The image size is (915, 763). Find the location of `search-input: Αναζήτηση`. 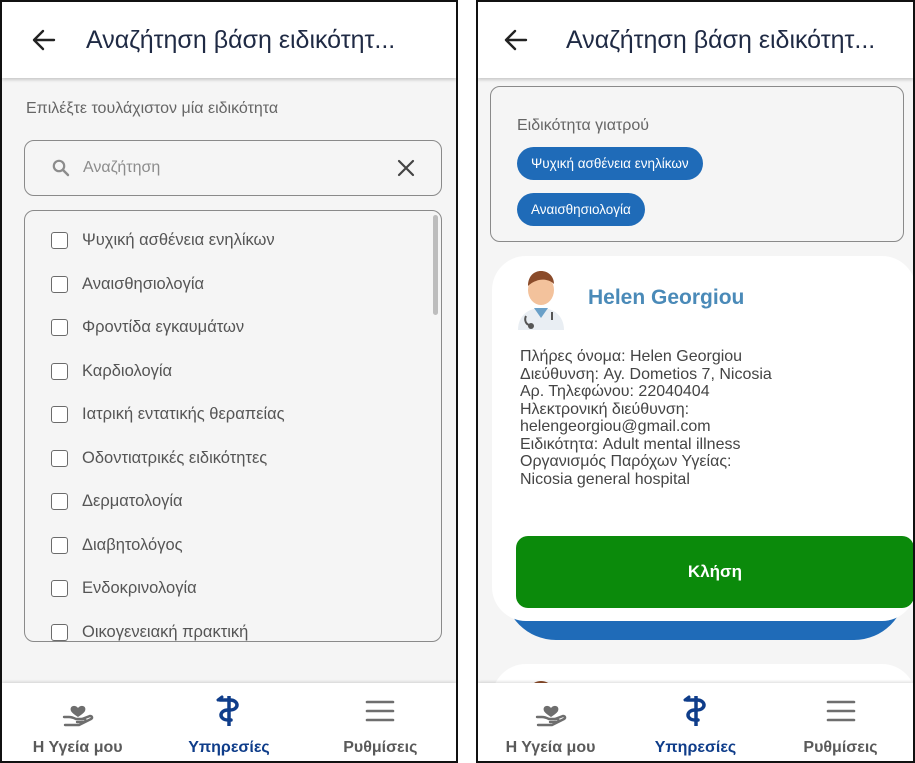

search-input: Αναζήτηση is located at coordinates (237, 168).